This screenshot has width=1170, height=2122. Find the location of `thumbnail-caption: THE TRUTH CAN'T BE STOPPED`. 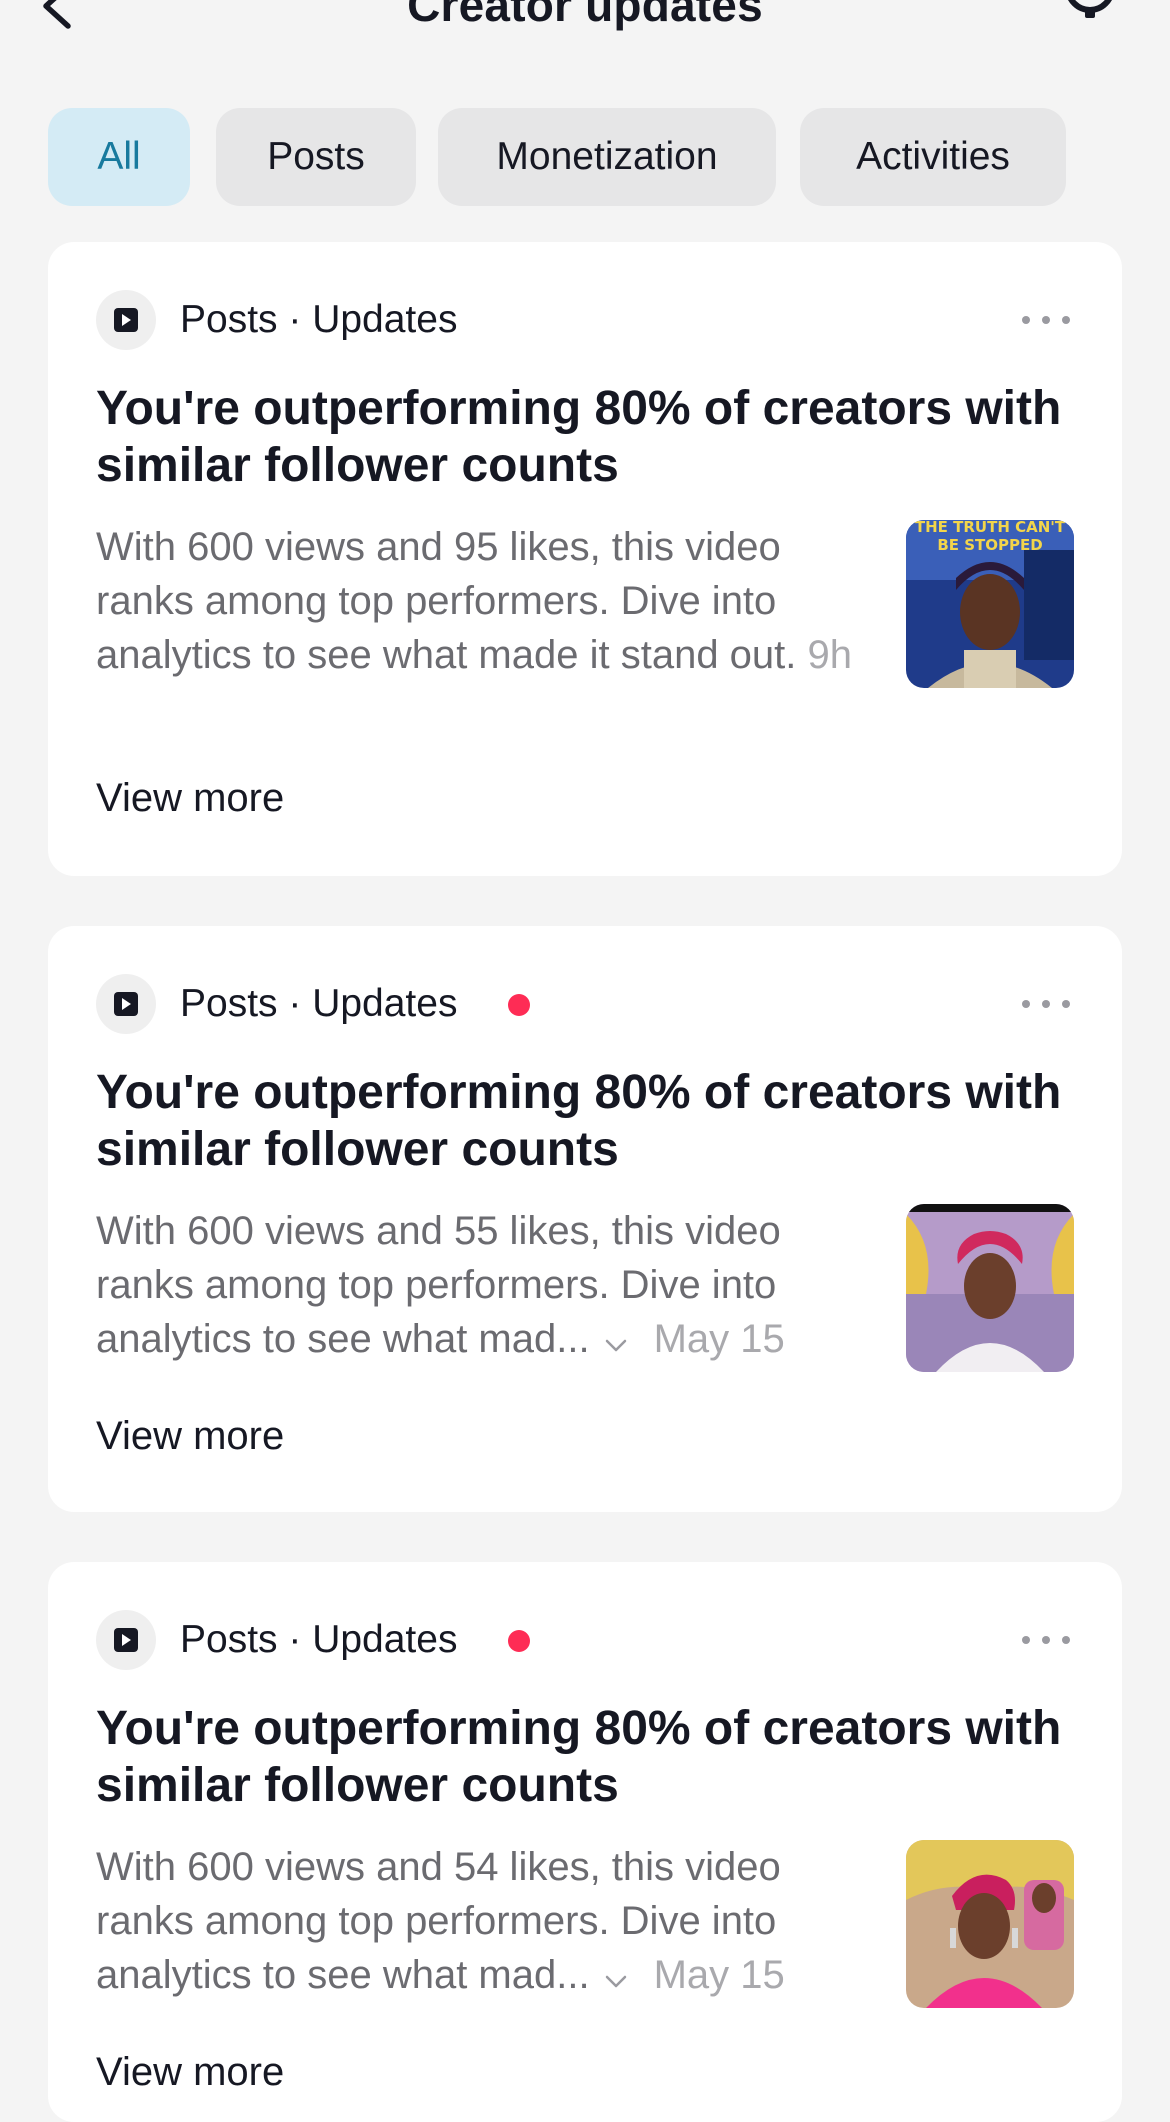

thumbnail-caption: THE TRUTH CAN'T BE STOPPED is located at coordinates (990, 537).